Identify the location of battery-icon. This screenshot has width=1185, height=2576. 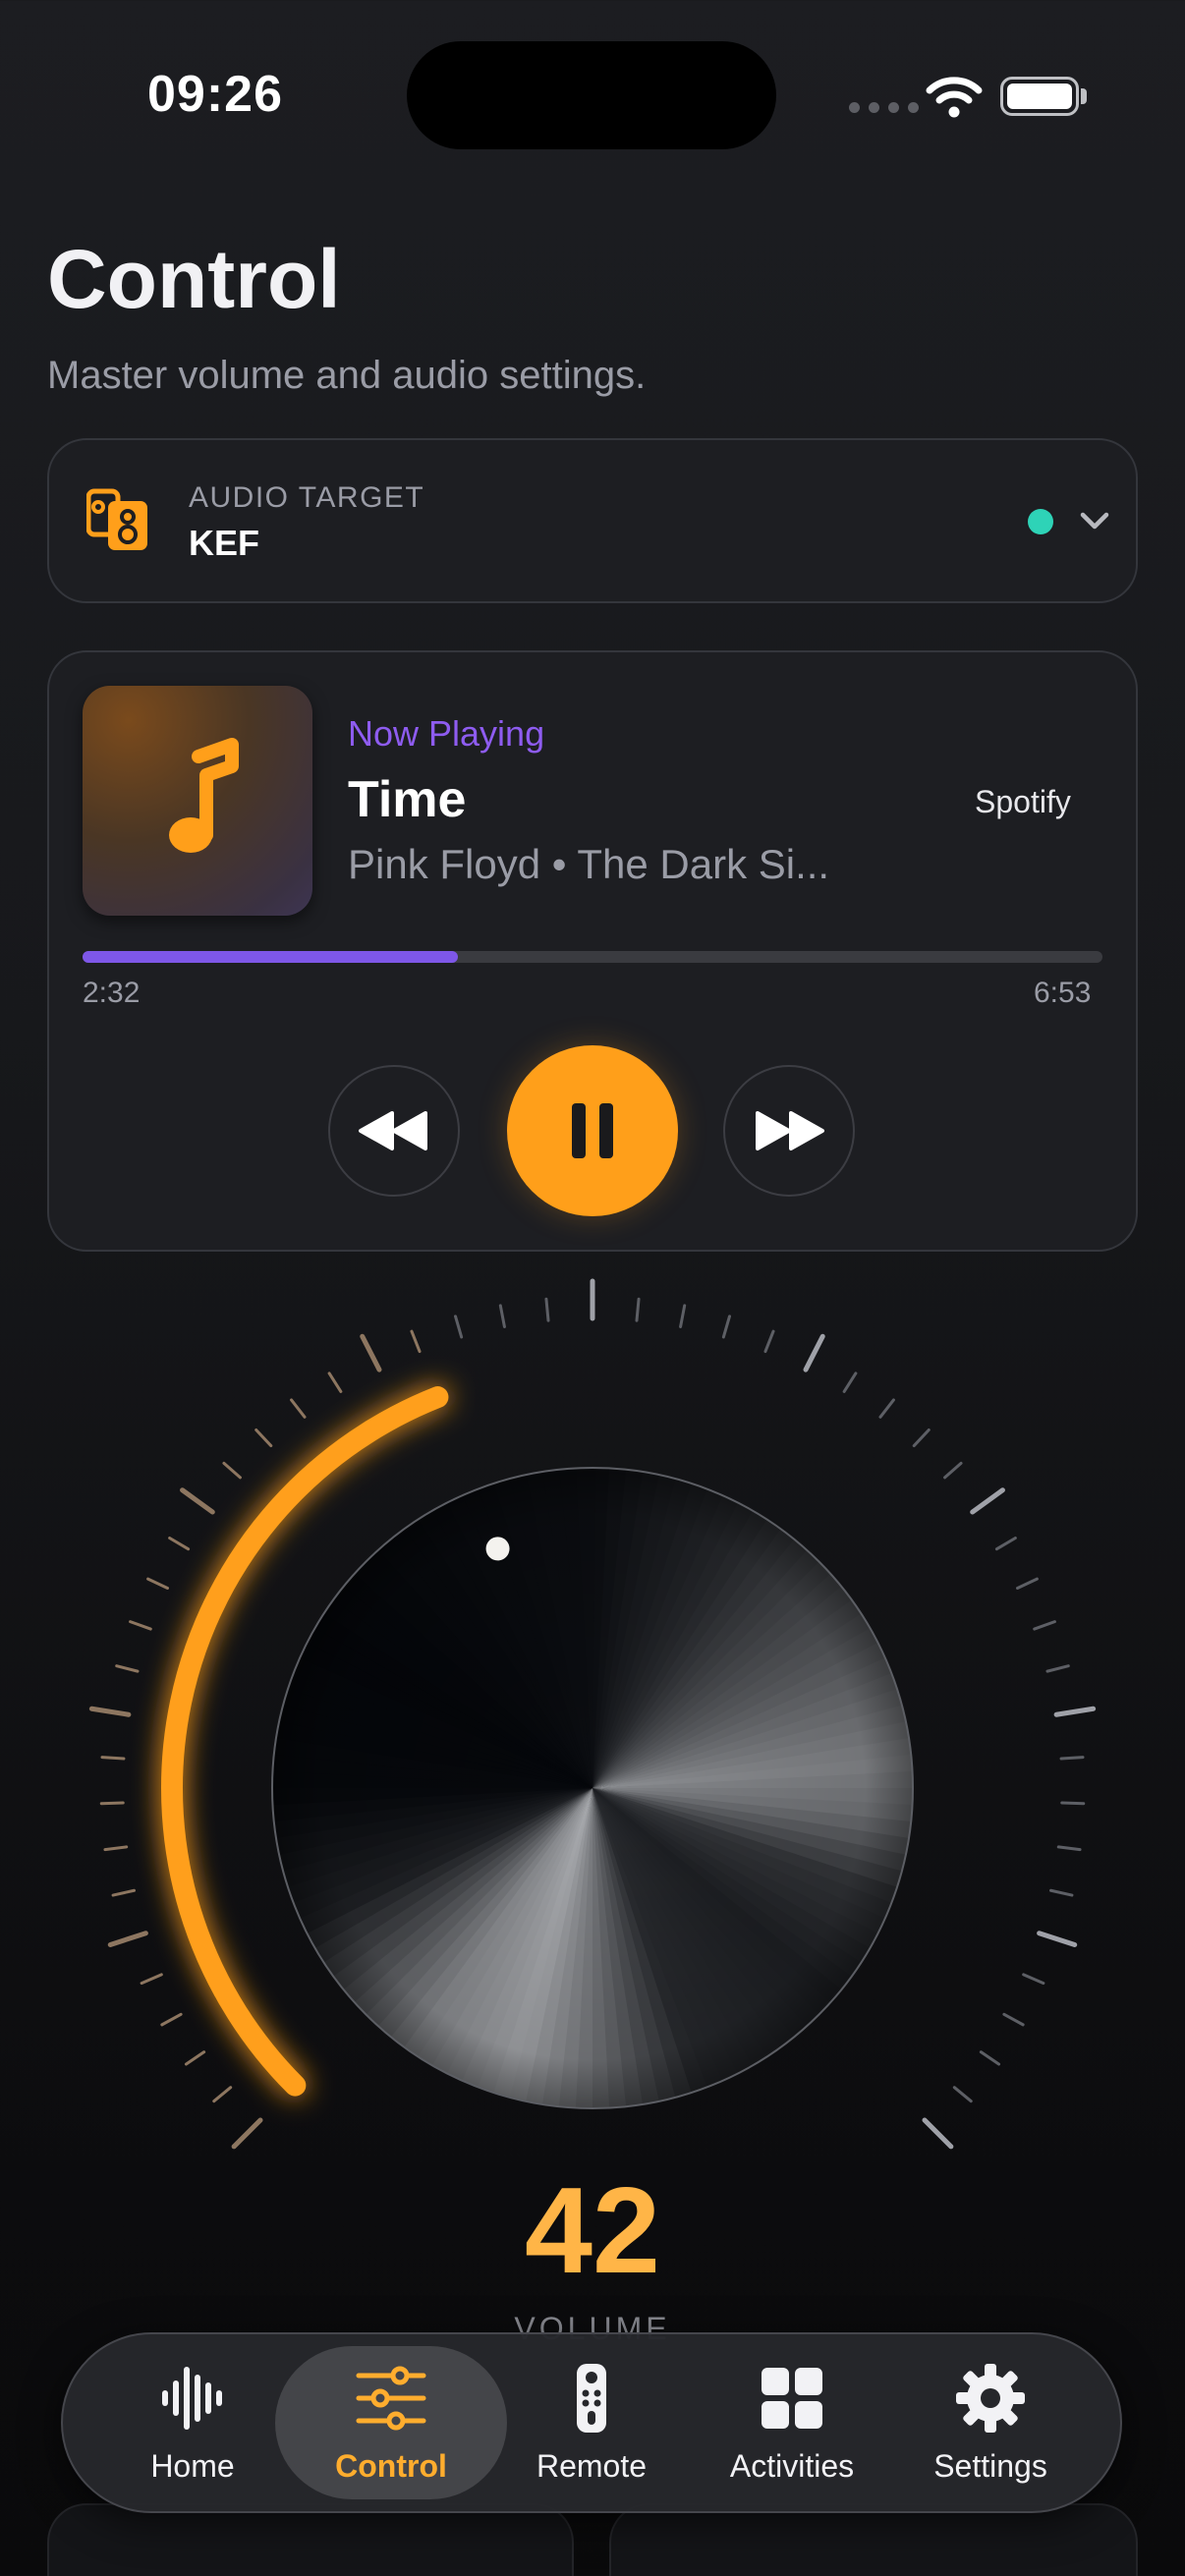
(1040, 96).